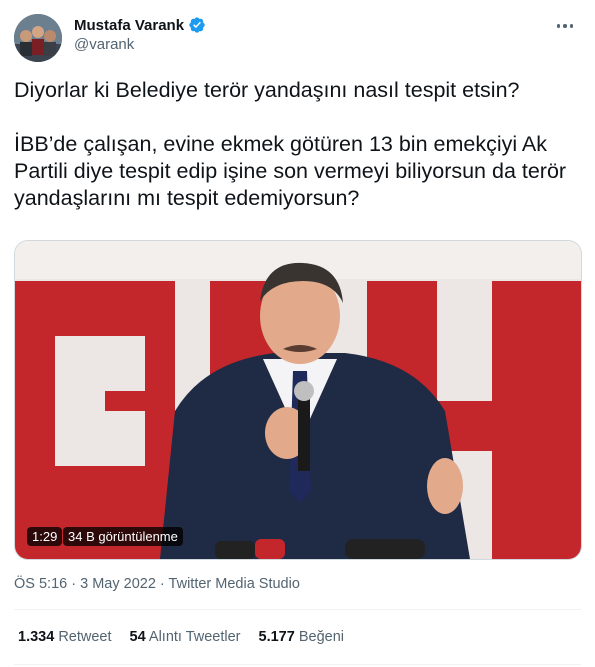  Describe the element at coordinates (297, 38) in the screenshot. I see `tweet-header: Mustafa Varank @varank` at that location.